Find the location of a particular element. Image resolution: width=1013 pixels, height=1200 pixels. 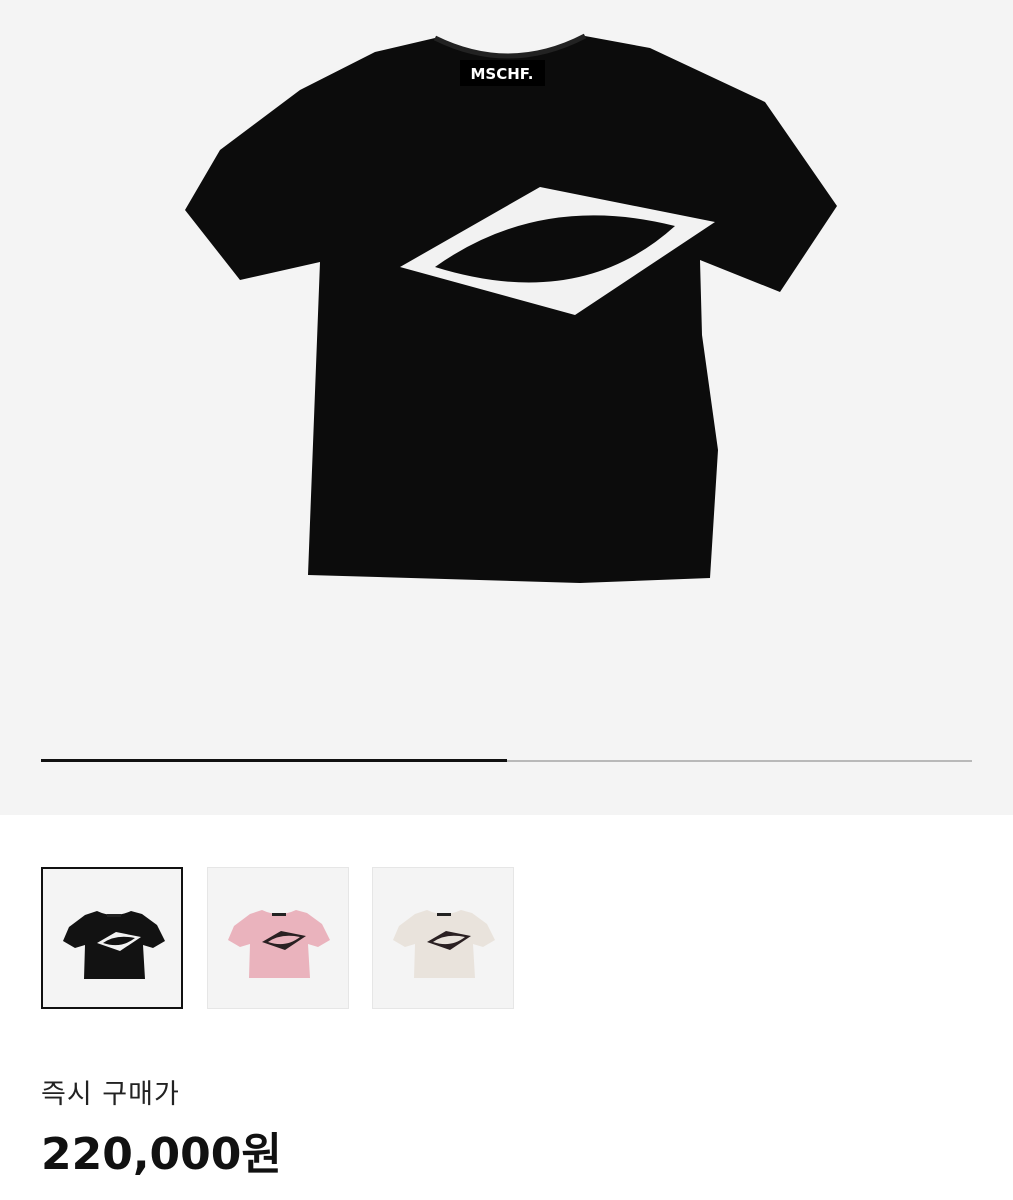

thumbnail-pink is located at coordinates (278, 938).